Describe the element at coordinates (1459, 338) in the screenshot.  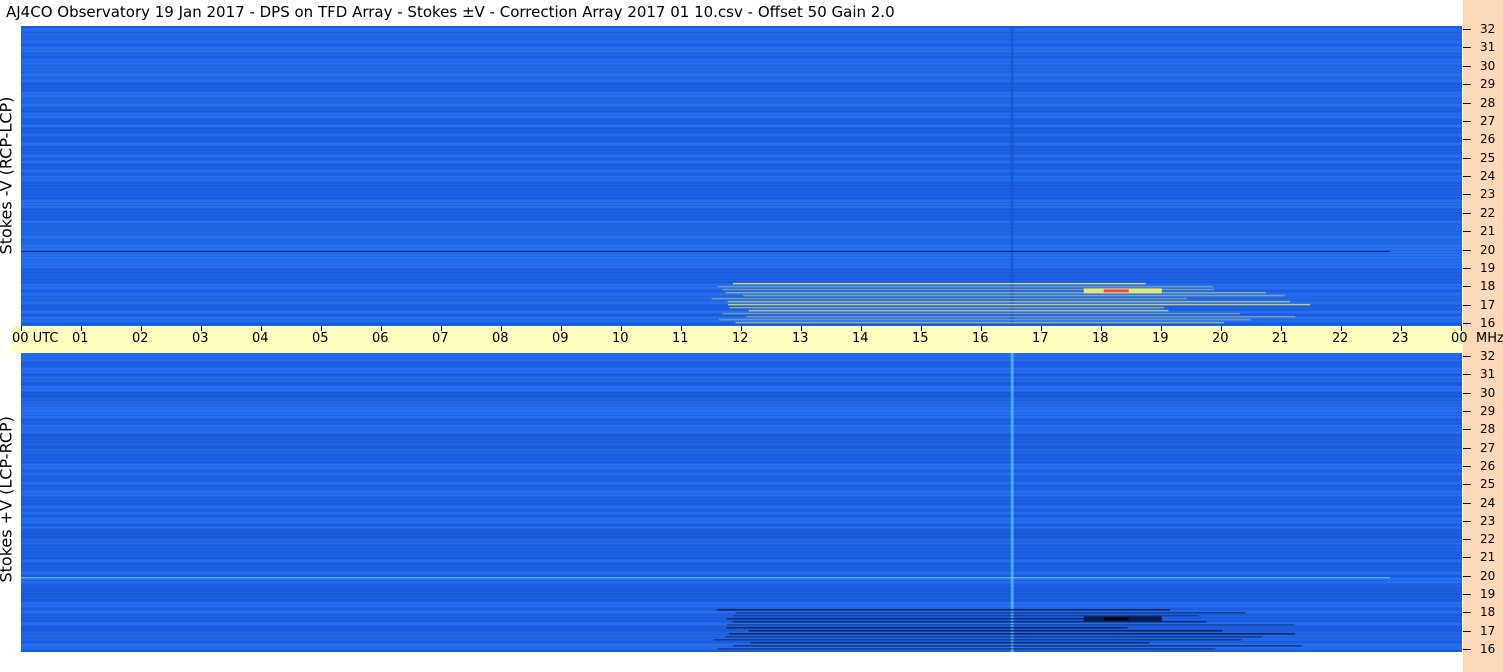
I see `utc-tick-label: 00` at that location.